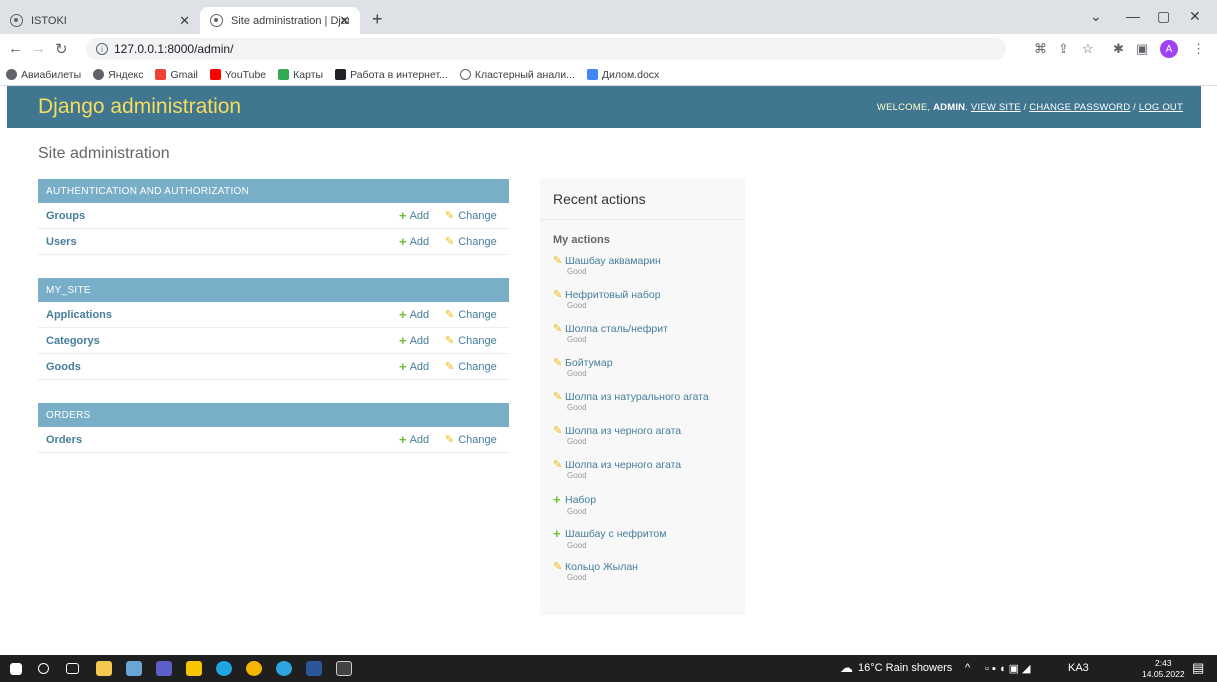 The image size is (1217, 682). I want to click on share-icon: ⇪, so click(1063, 49).